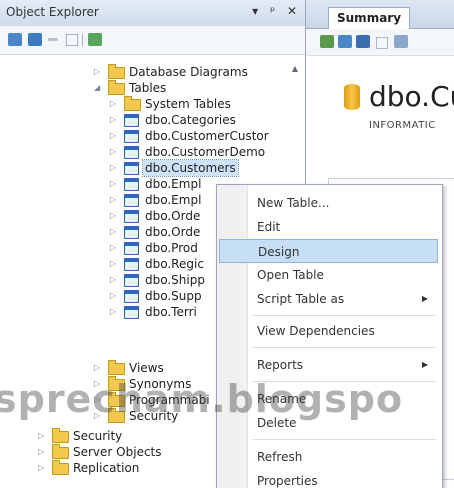 The width and height of the screenshot is (454, 488). Describe the element at coordinates (328, 423) in the screenshot. I see `menu-item-delete: Delete` at that location.